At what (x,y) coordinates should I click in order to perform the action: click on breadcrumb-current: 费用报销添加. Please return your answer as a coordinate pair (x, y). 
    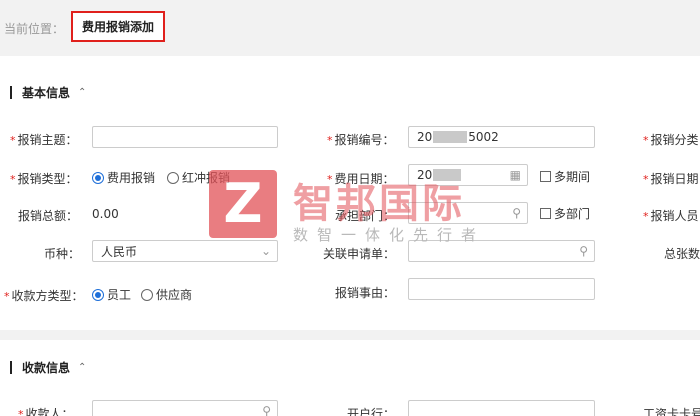
    Looking at the image, I should click on (118, 26).